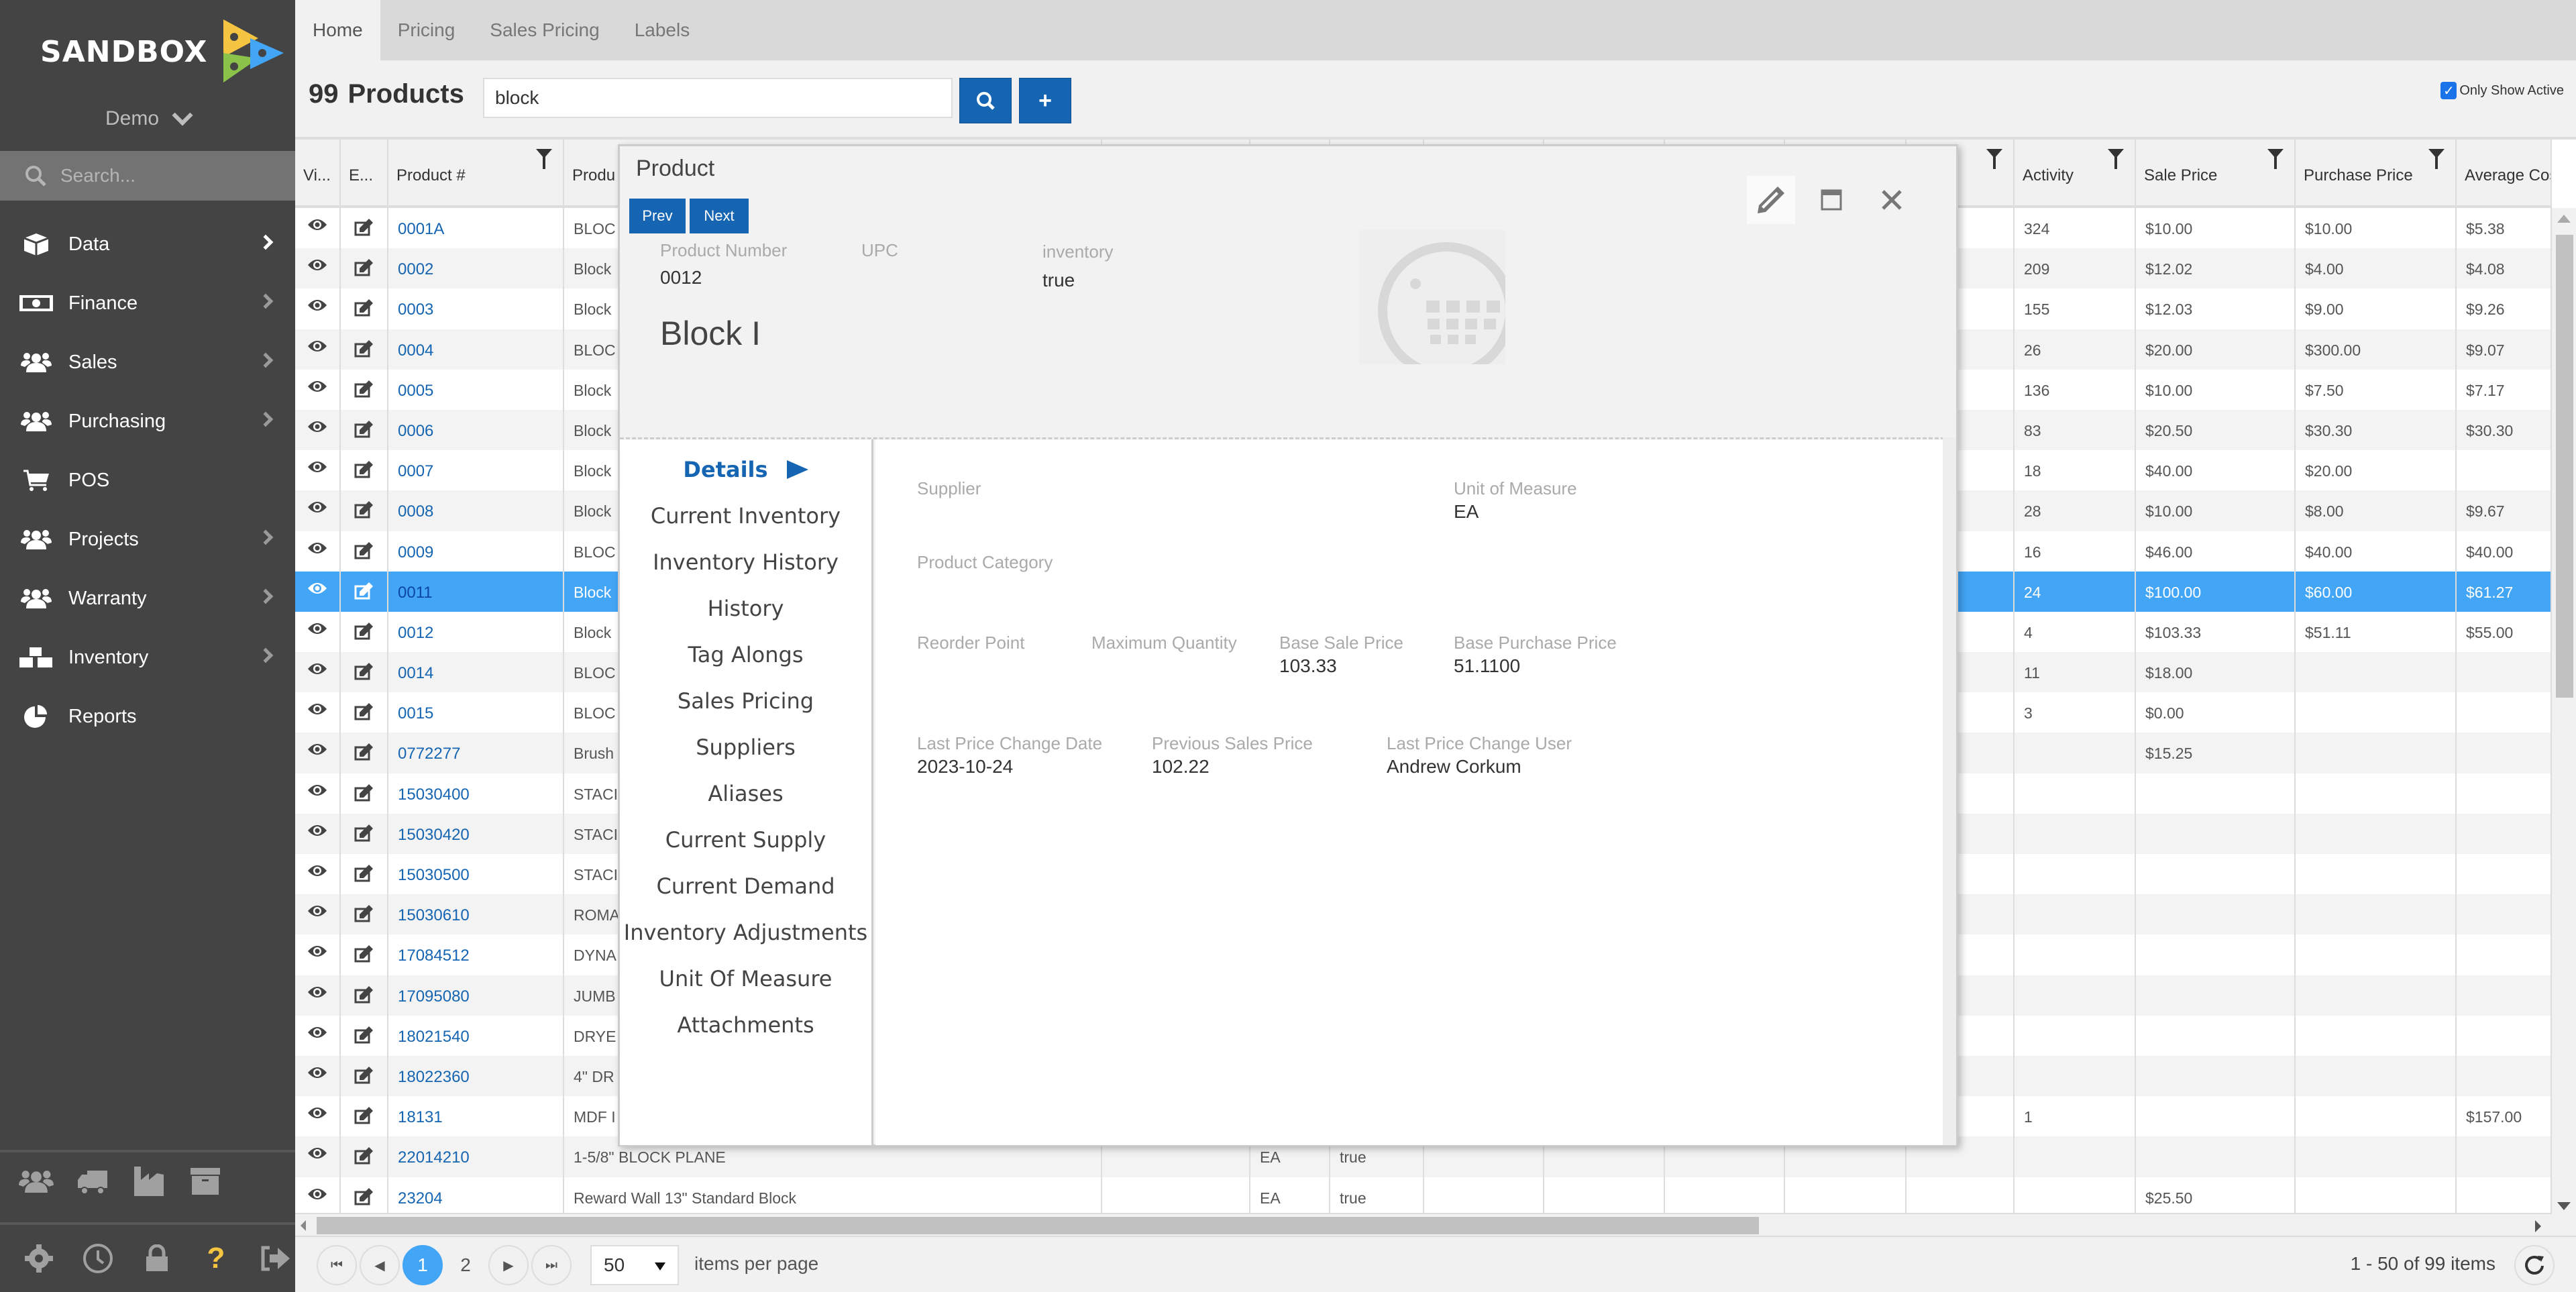 This screenshot has height=1292, width=2576. What do you see at coordinates (476, 470) in the screenshot?
I see `product-number-link: 0007` at bounding box center [476, 470].